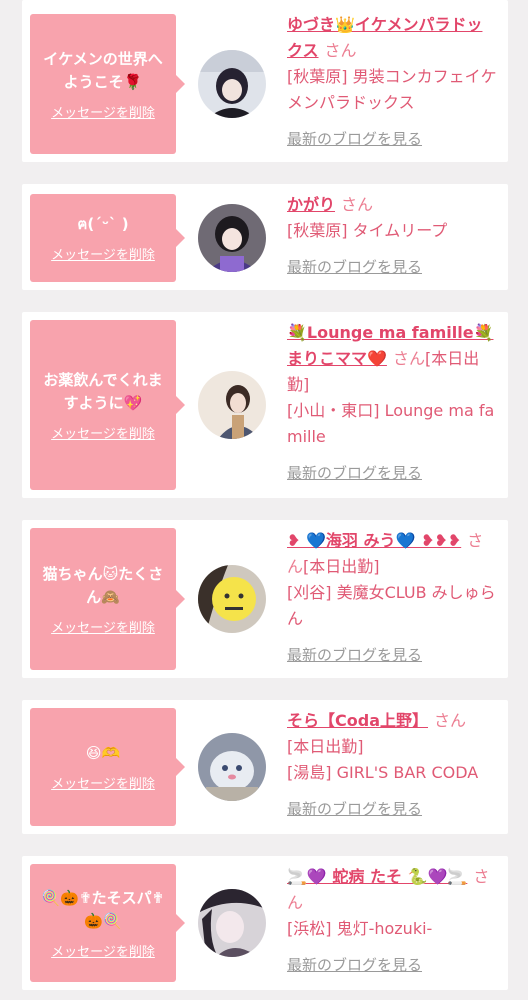 Image resolution: width=528 pixels, height=1000 pixels. What do you see at coordinates (374, 540) in the screenshot?
I see `cast-name-link: ❥ 💙海羽 みう💙 ❥❥❥` at bounding box center [374, 540].